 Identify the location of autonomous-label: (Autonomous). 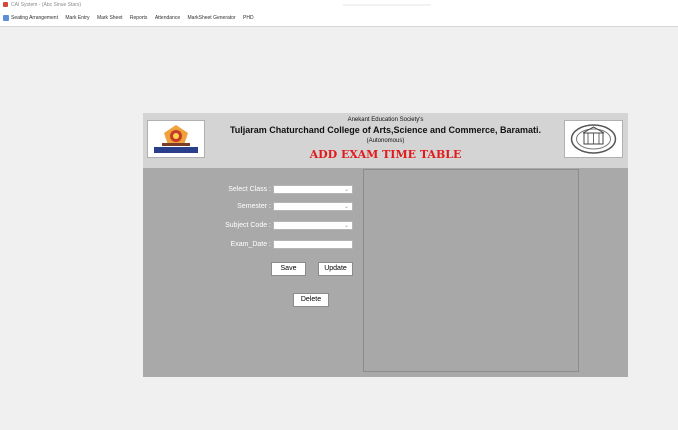
(385, 141).